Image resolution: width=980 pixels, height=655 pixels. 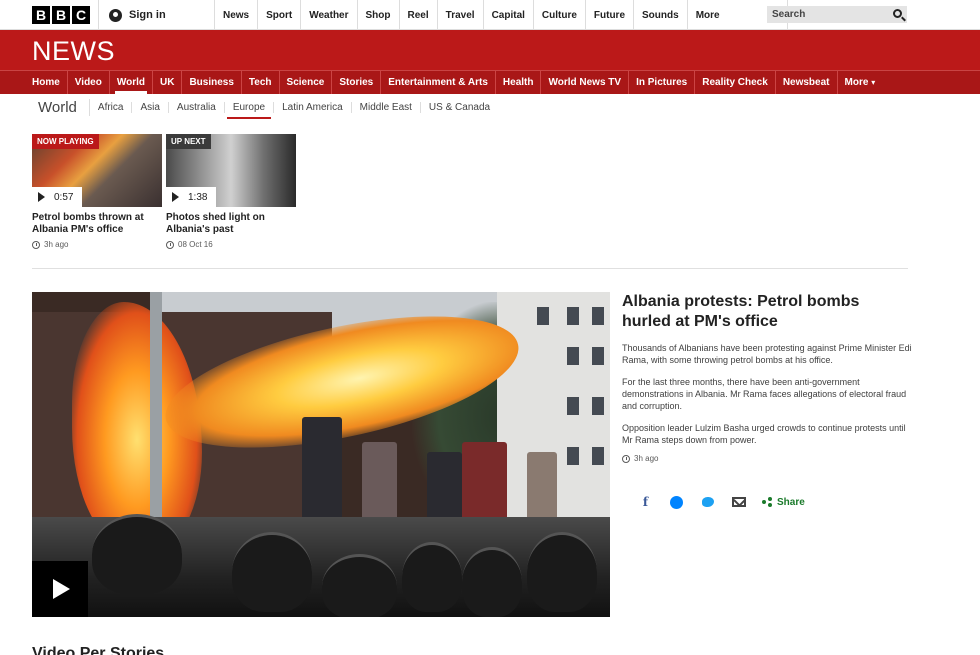 What do you see at coordinates (379, 15) in the screenshot?
I see `top-nav-item-shop: Shop` at bounding box center [379, 15].